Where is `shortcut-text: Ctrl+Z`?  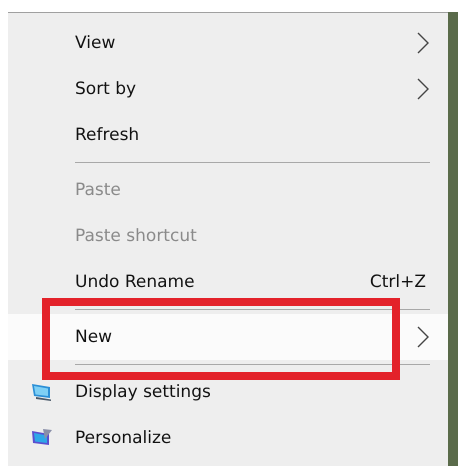
shortcut-text: Ctrl+Z is located at coordinates (398, 282).